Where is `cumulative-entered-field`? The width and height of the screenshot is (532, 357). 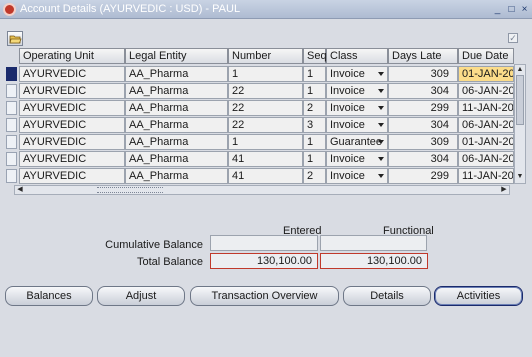
cumulative-entered-field is located at coordinates (264, 243).